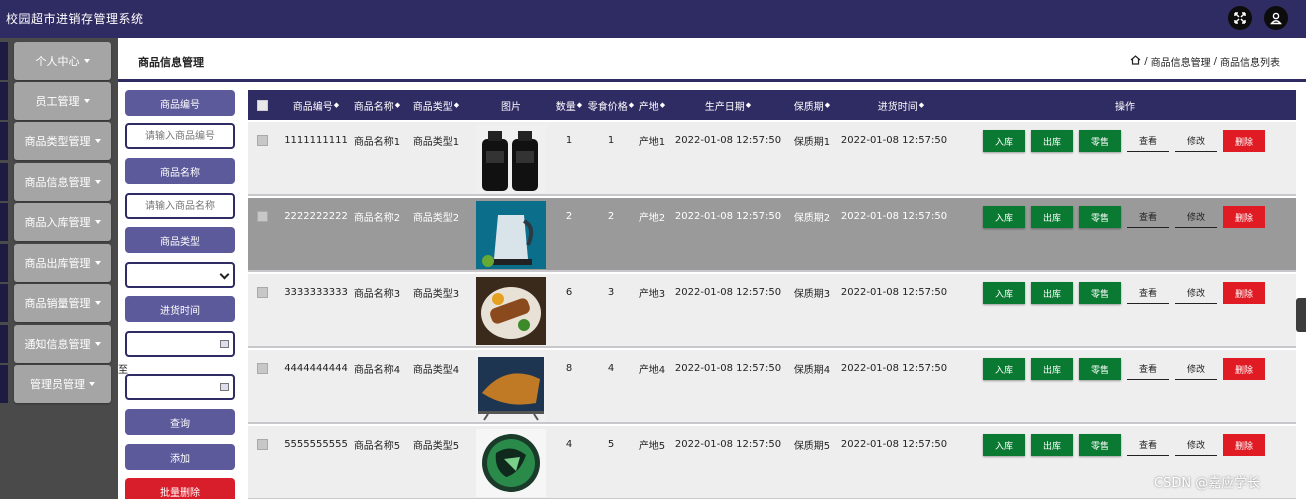  Describe the element at coordinates (180, 457) in the screenshot. I see `add-button: 添加` at that location.